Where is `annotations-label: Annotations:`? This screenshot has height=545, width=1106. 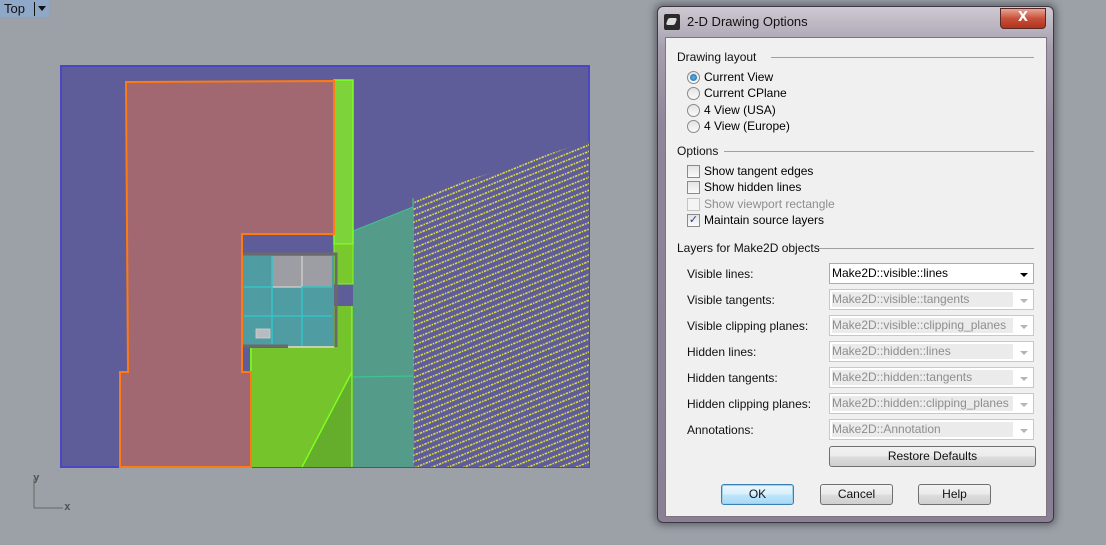
annotations-label: Annotations: is located at coordinates (720, 430).